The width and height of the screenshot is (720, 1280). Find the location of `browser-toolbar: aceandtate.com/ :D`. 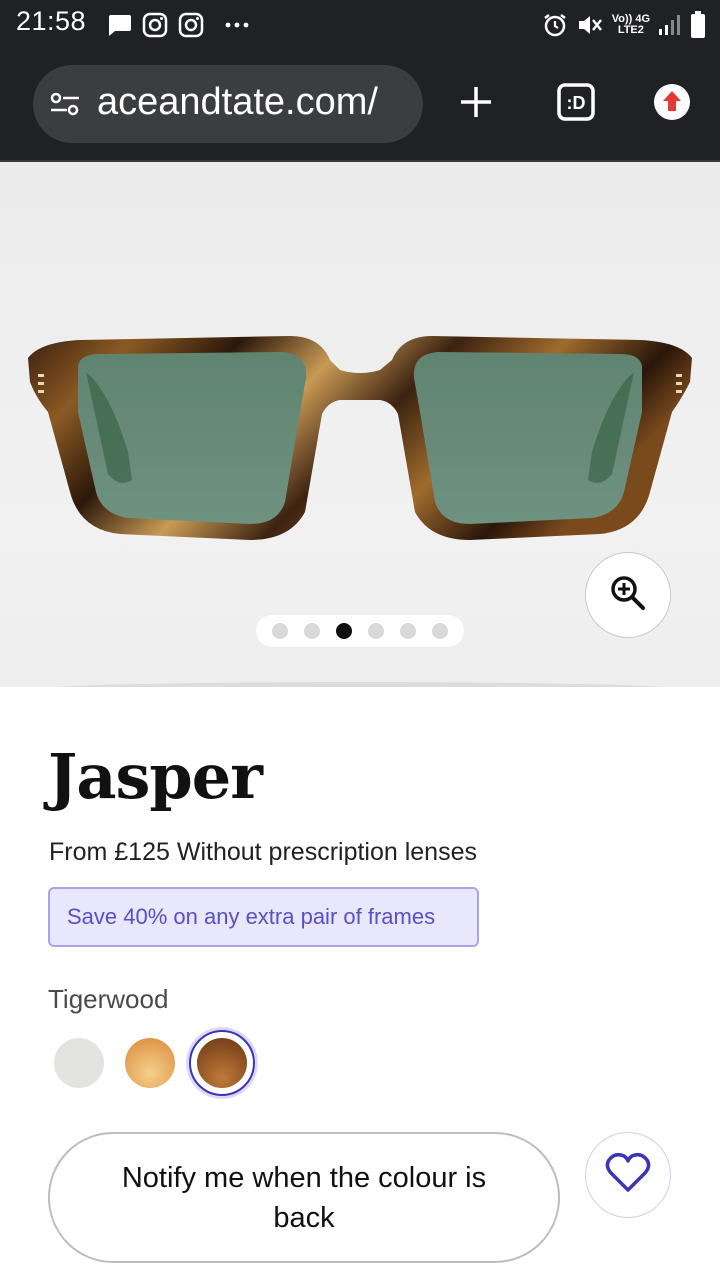

browser-toolbar: aceandtate.com/ :D is located at coordinates (360, 105).